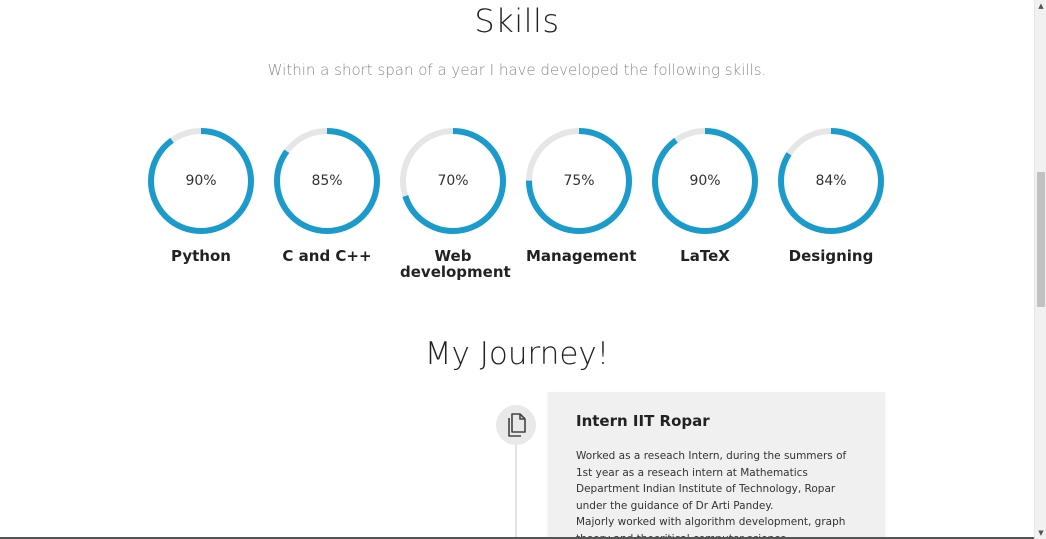 Image resolution: width=1046 pixels, height=539 pixels. What do you see at coordinates (581, 256) in the screenshot?
I see `skill-label: Management` at bounding box center [581, 256].